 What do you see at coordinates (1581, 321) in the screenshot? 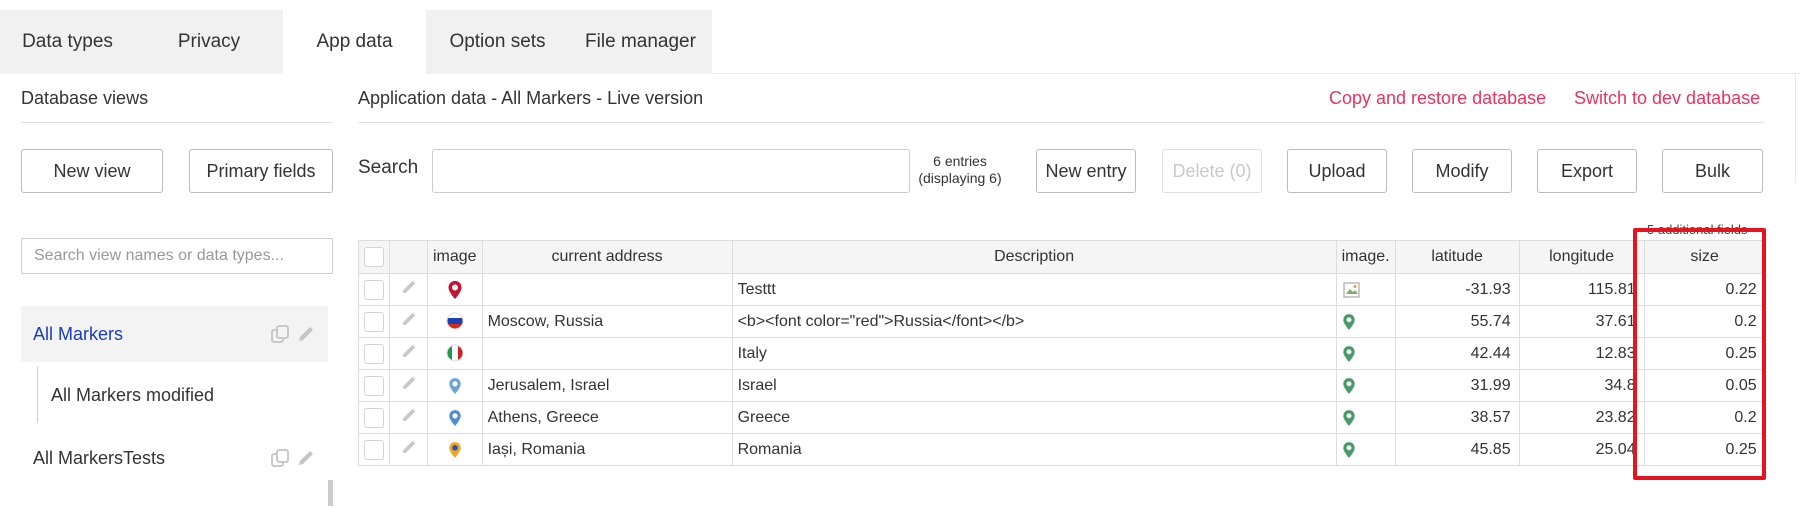
I see `longitude-cell: 37.61` at bounding box center [1581, 321].